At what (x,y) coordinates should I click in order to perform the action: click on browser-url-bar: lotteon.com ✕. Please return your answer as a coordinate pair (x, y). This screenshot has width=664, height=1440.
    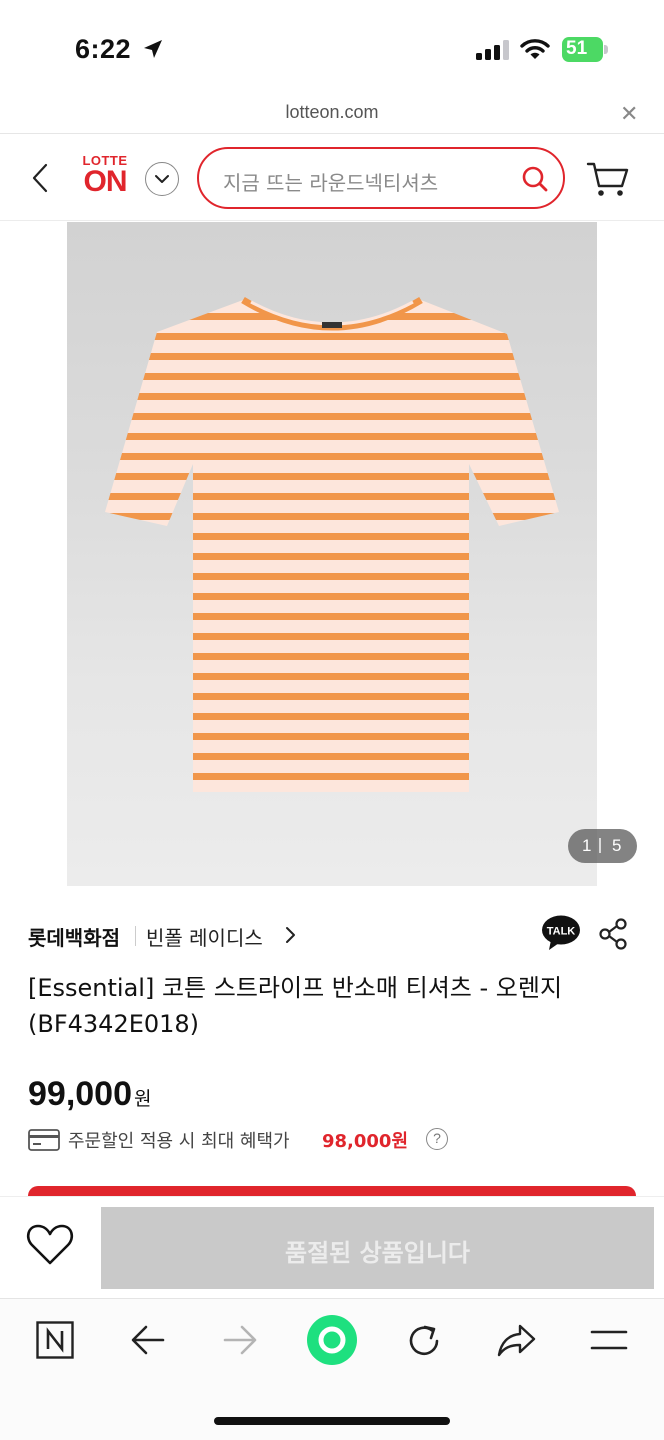
    Looking at the image, I should click on (332, 114).